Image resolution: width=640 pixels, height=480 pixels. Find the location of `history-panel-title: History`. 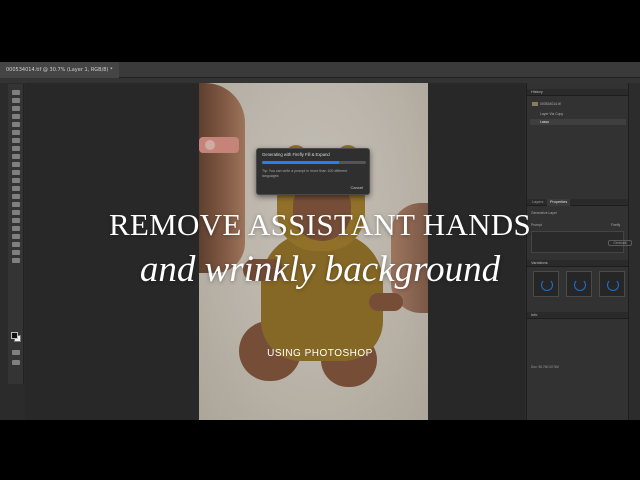

history-panel-title: History is located at coordinates (537, 92).